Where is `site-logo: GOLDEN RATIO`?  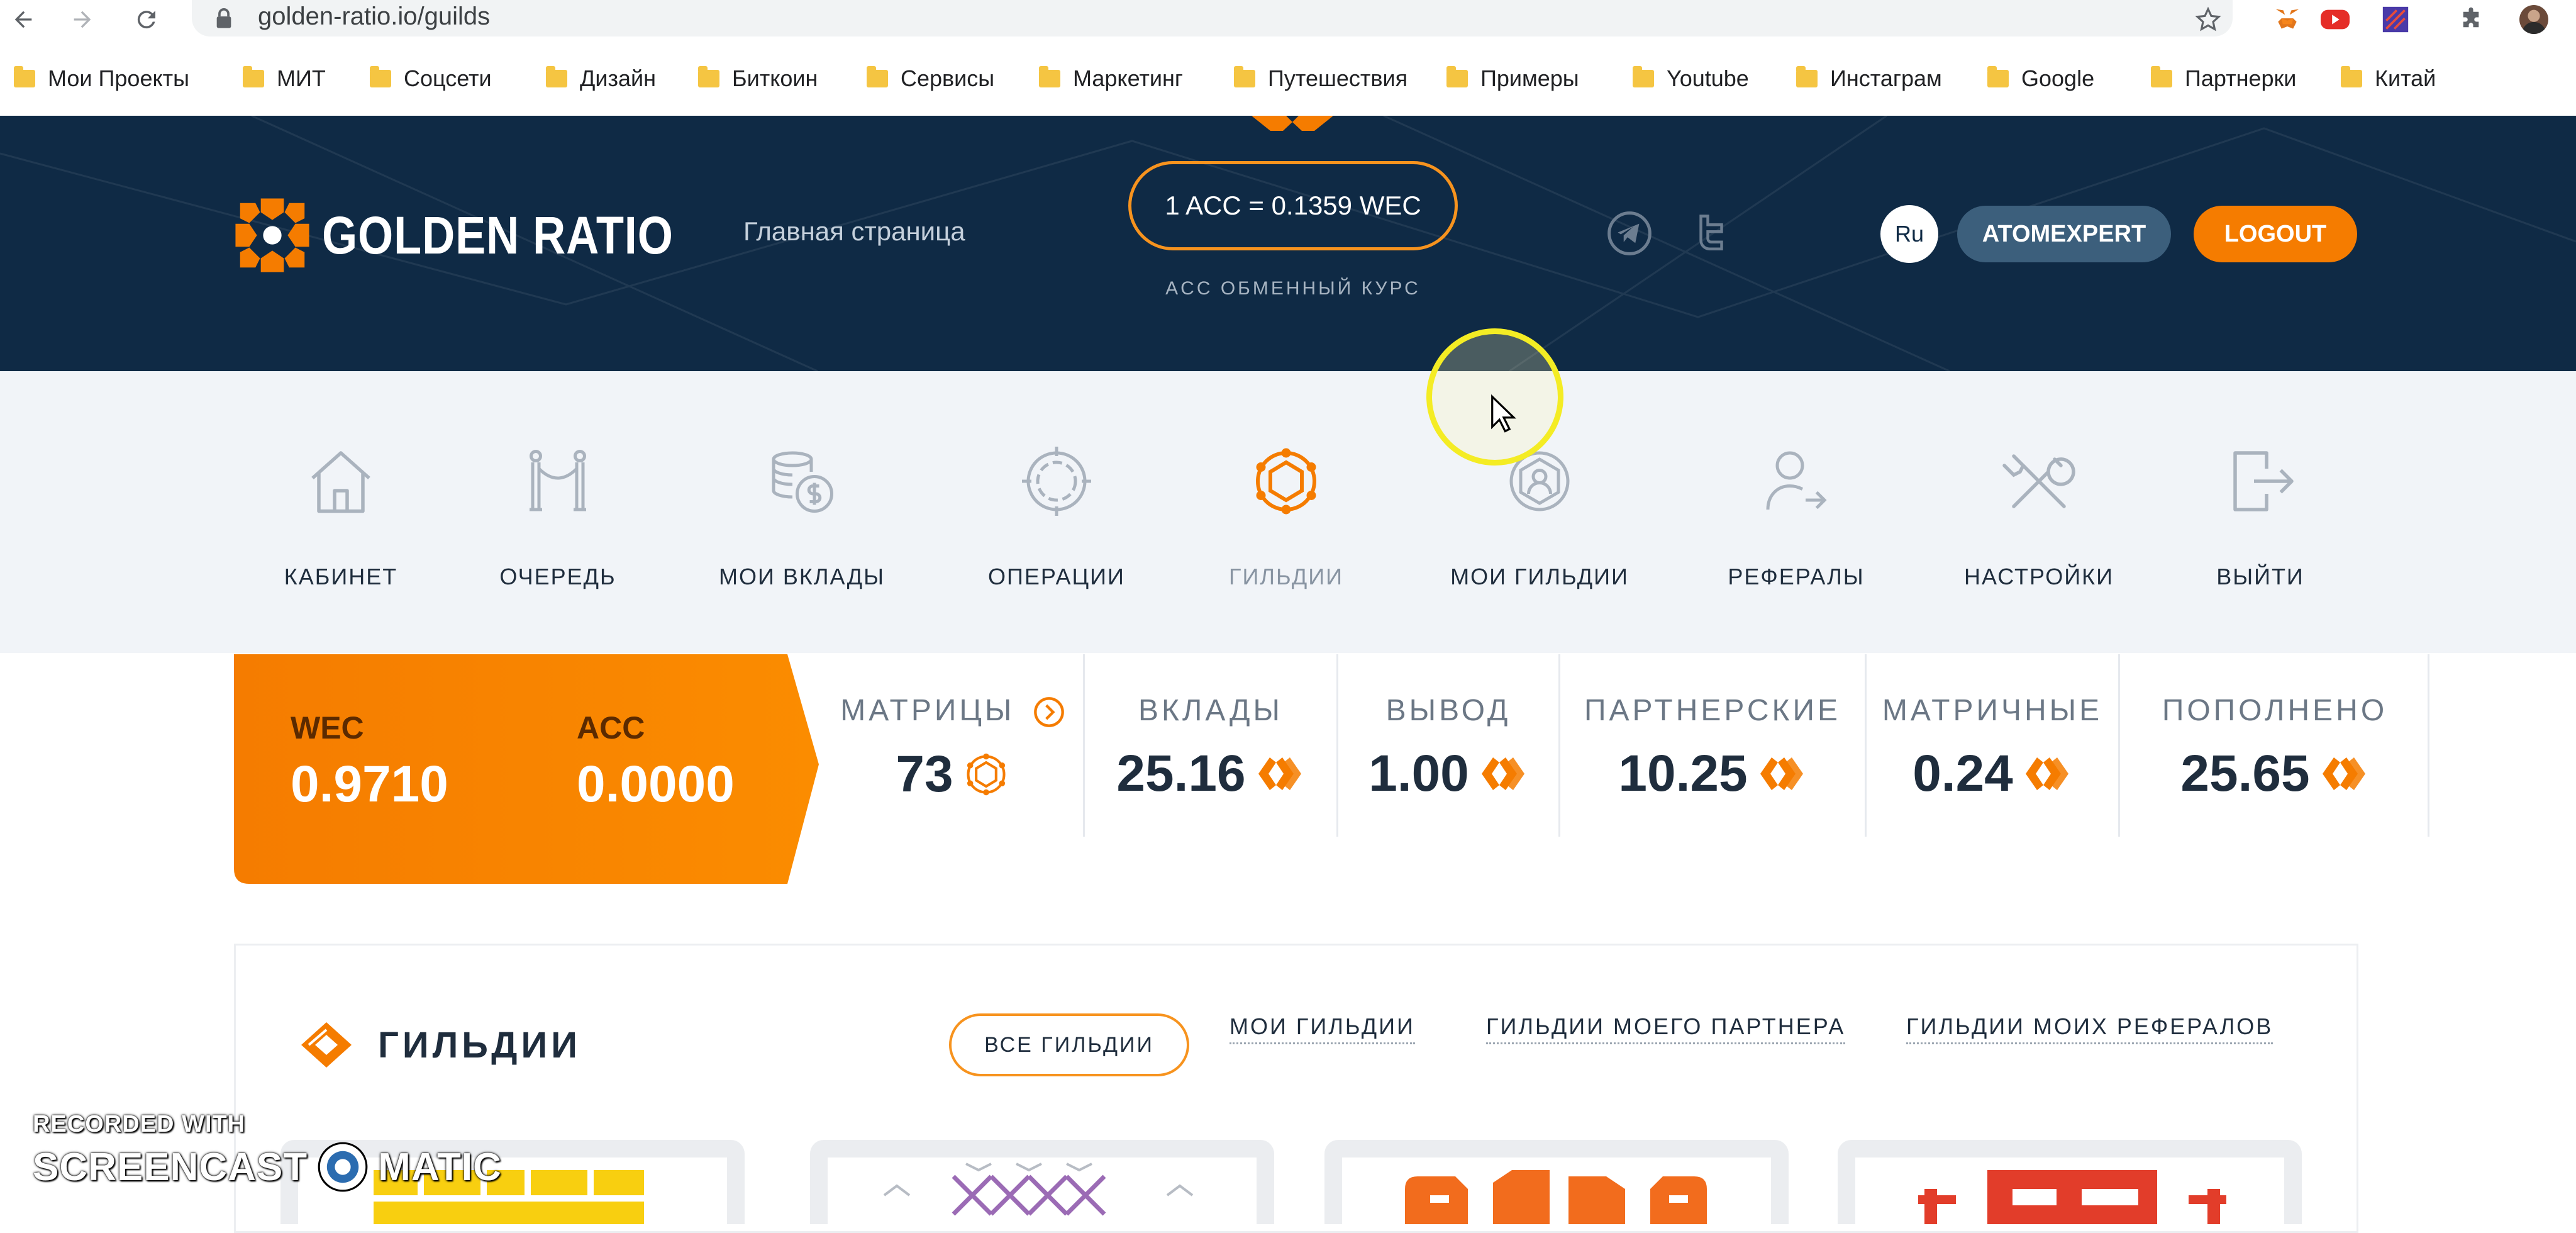 site-logo: GOLDEN RATIO is located at coordinates (482, 236).